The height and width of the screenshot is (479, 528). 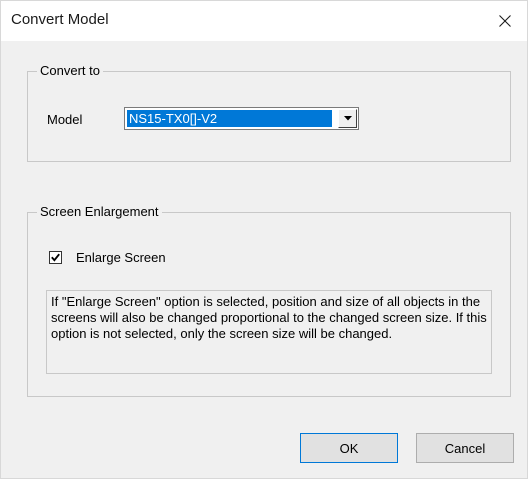 I want to click on close-button, so click(x=505, y=21).